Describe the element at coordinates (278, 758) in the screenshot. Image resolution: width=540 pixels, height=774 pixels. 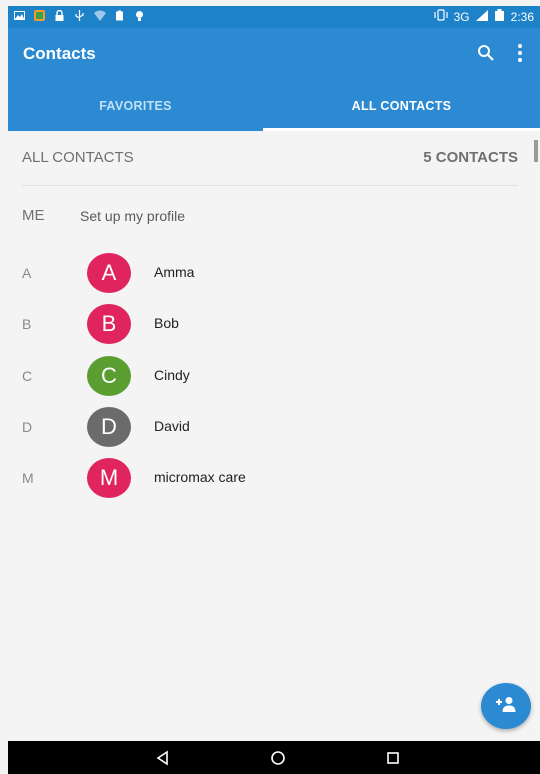
I see `home-icon` at that location.